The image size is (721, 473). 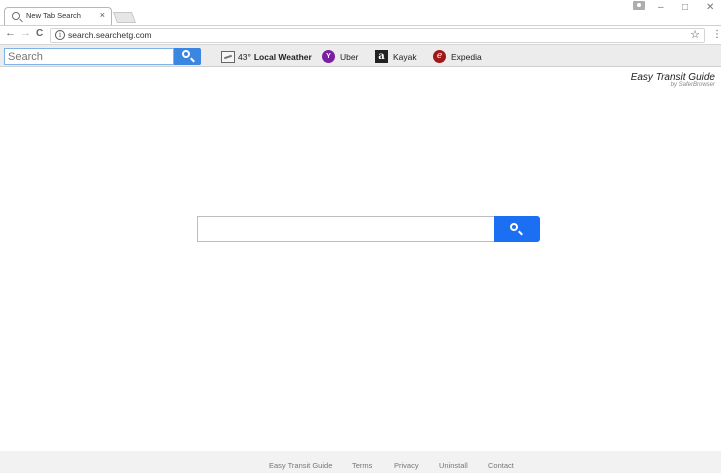 I want to click on weather-link: 43° Local Weather, so click(x=266, y=56).